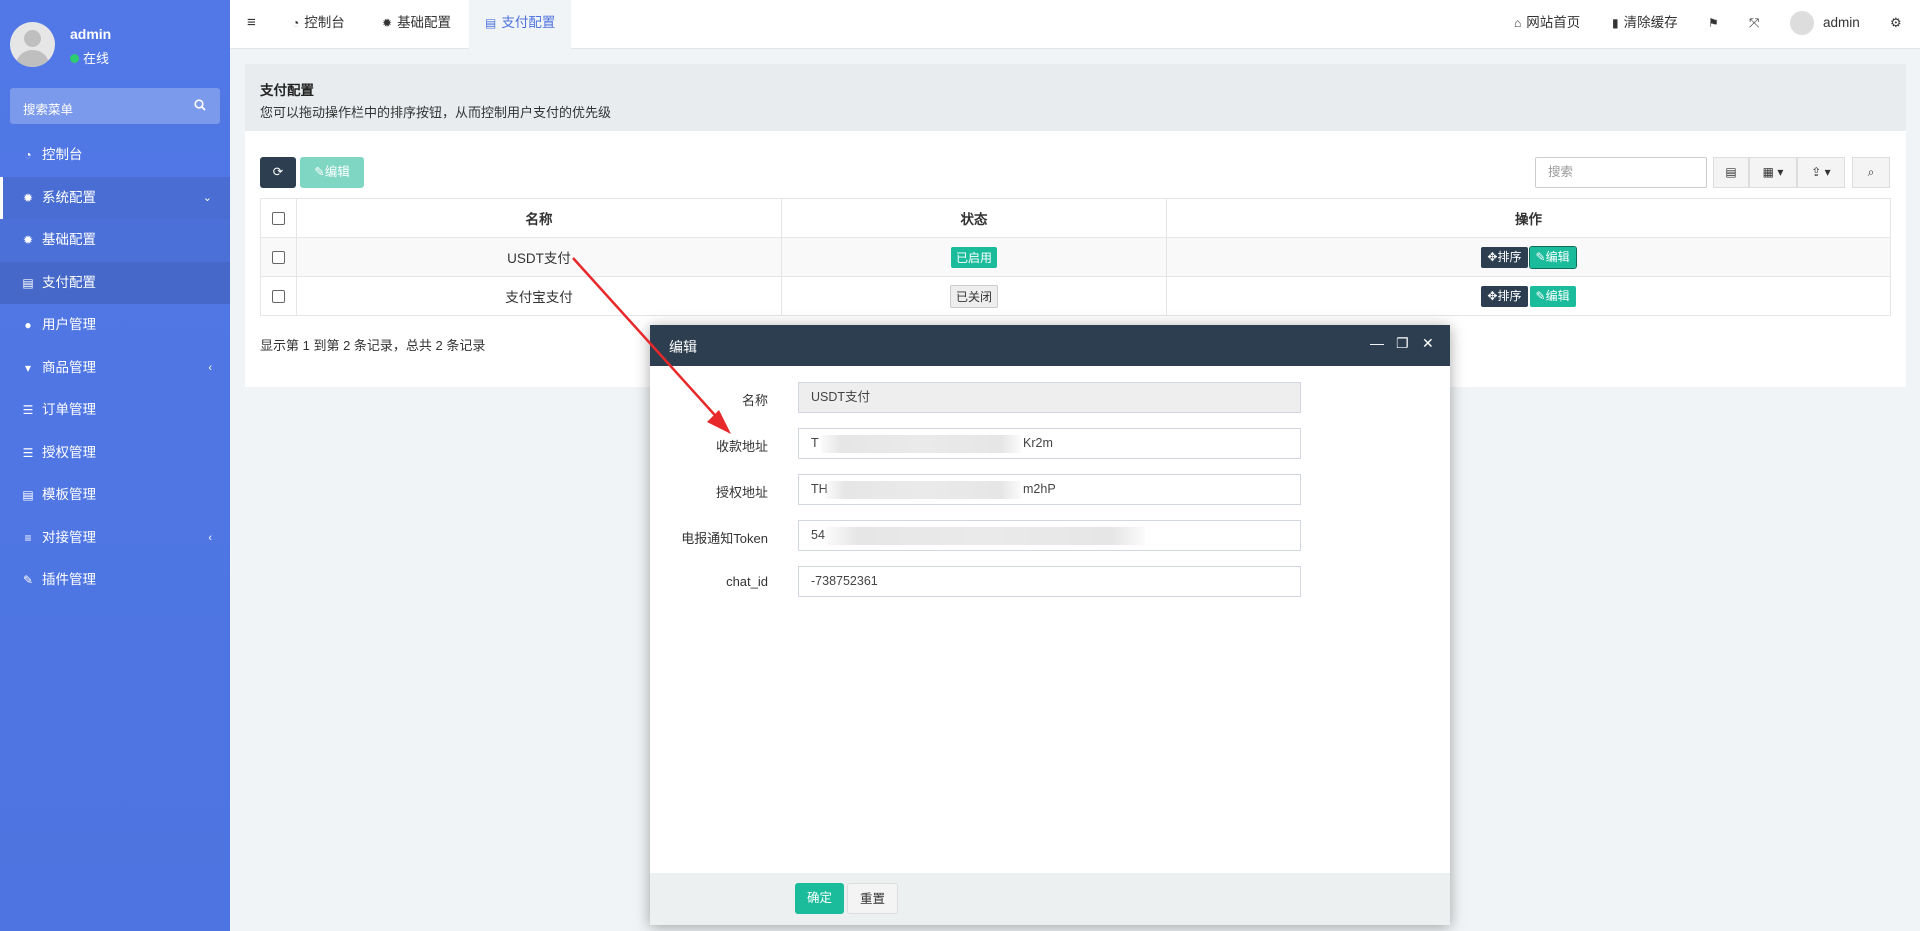 The image size is (1920, 931). I want to click on search-button: ⌕, so click(1871, 172).